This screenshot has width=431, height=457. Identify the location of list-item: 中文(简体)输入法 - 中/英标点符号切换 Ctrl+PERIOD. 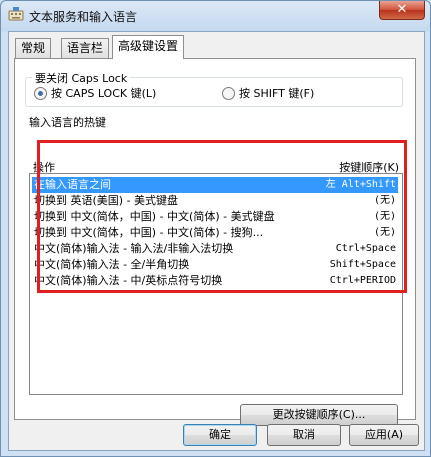
(215, 281).